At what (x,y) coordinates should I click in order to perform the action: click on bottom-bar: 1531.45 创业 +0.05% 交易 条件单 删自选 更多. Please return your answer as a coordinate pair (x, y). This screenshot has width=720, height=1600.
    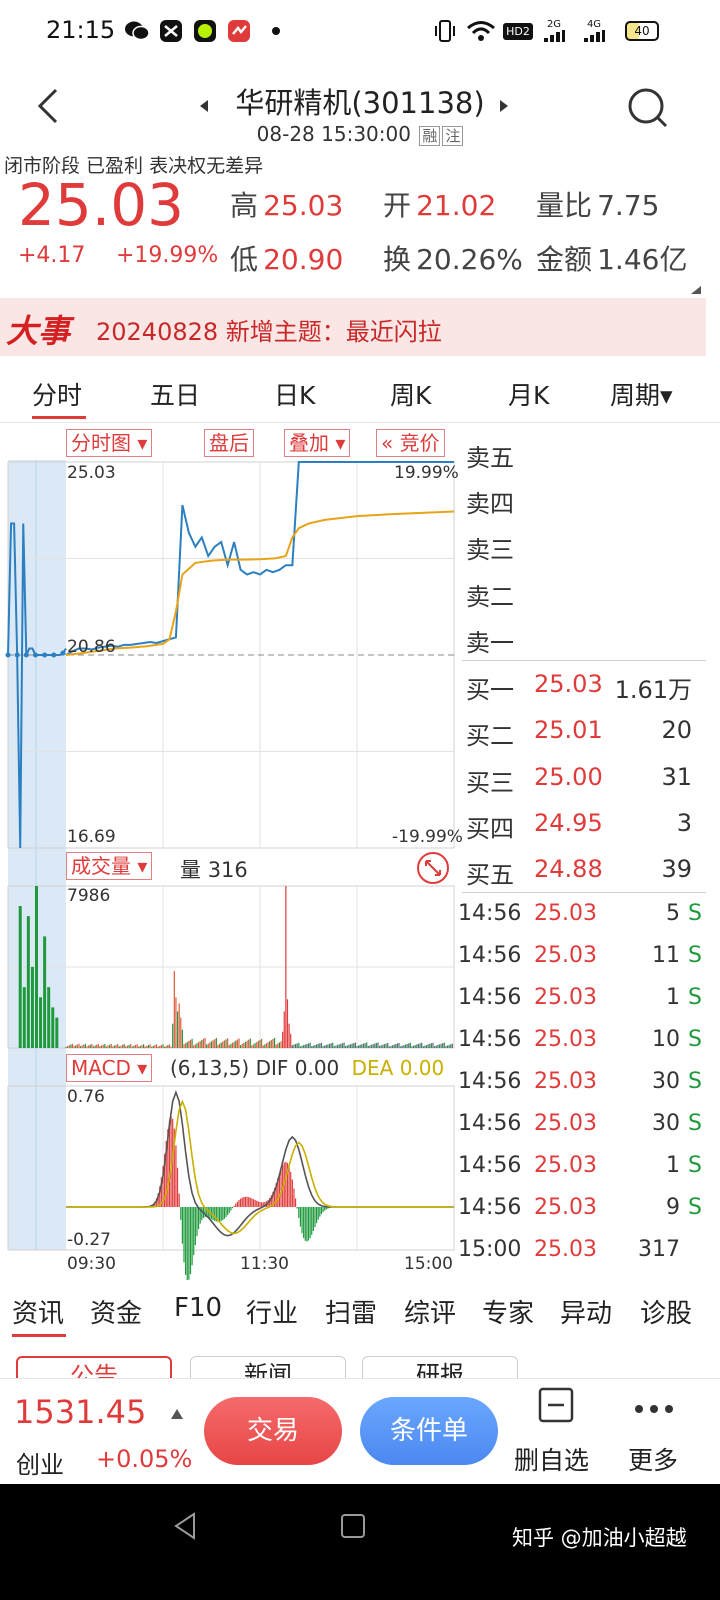
    Looking at the image, I should click on (360, 1431).